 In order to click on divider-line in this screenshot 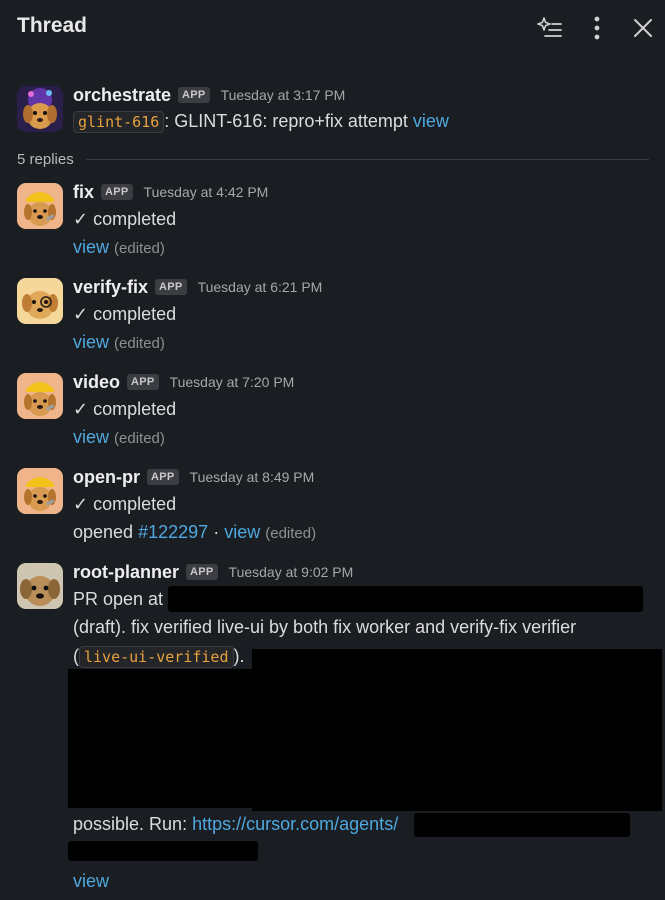, I will do `click(367, 159)`.